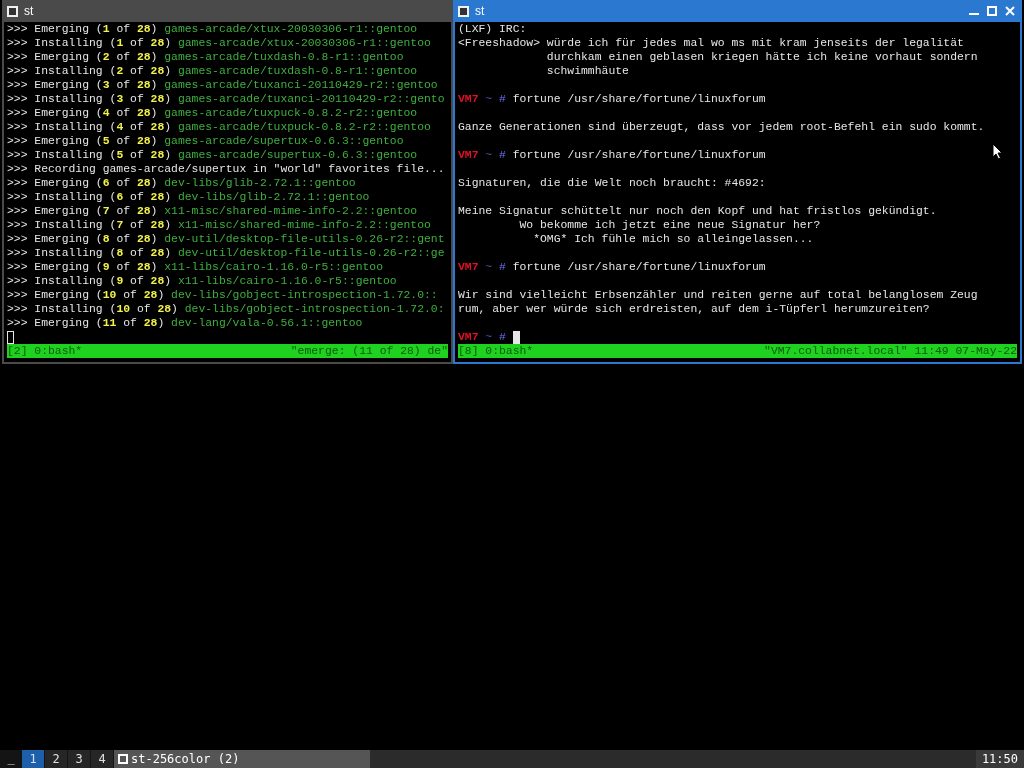 The height and width of the screenshot is (768, 1024). Describe the element at coordinates (612, 183) in the screenshot. I see `terminal-line: Signaturen, die die Welt noch braucht: #4692:` at that location.